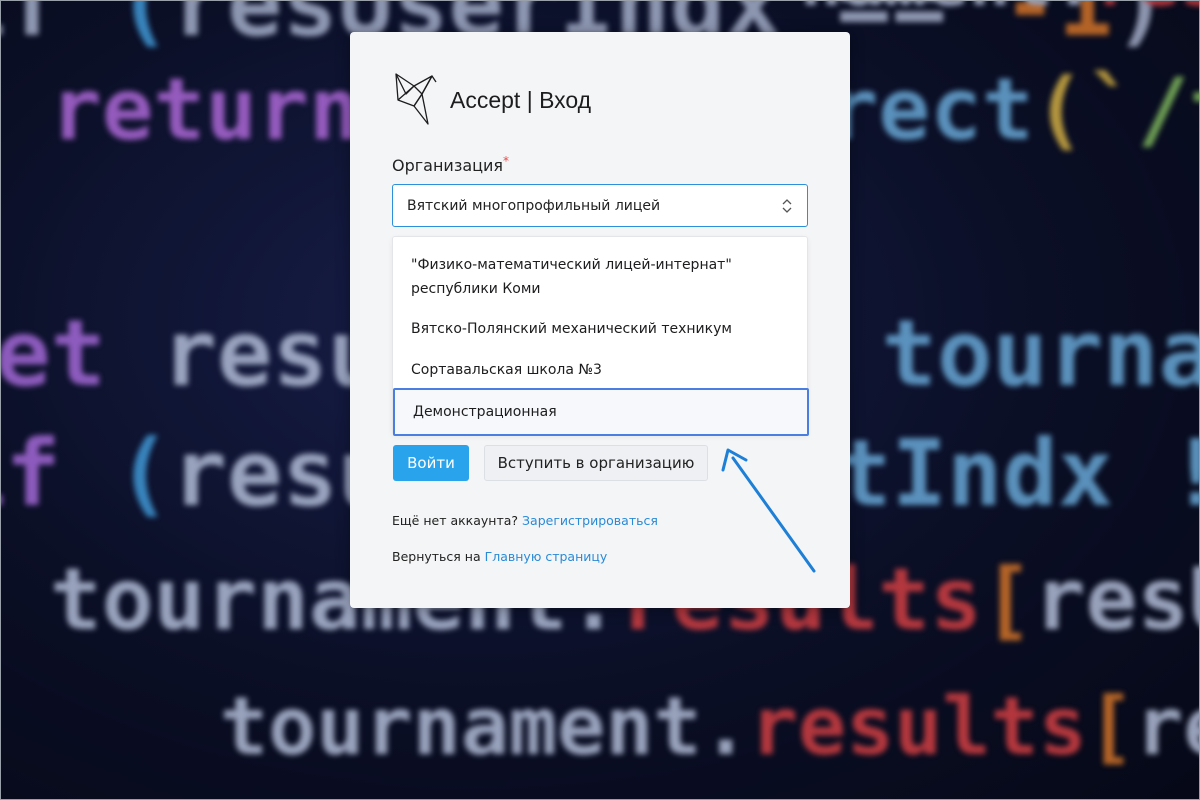 The width and height of the screenshot is (1200, 800). Describe the element at coordinates (534, 205) in the screenshot. I see `selected-organization: Вятский многопрофильный лицей` at that location.